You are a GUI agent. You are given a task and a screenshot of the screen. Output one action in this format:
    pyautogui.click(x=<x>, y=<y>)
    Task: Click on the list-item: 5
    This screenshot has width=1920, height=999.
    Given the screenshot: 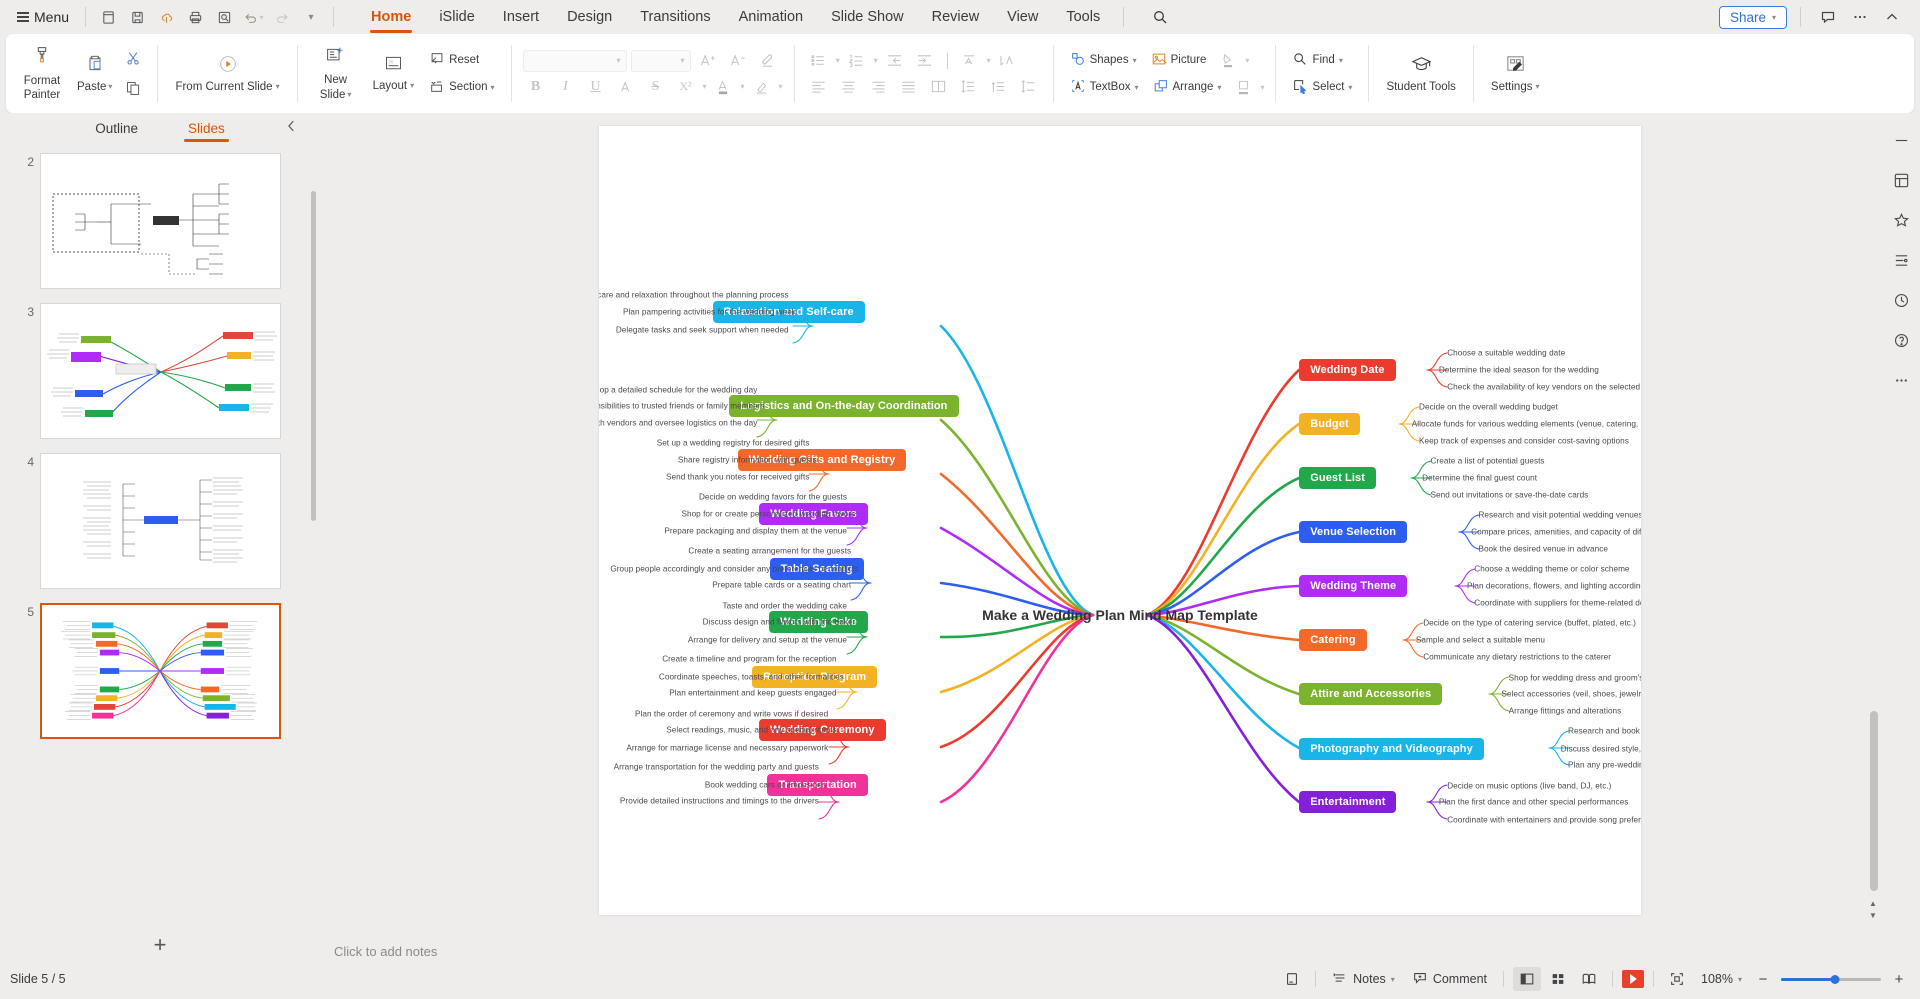 What is the action you would take?
    pyautogui.click(x=160, y=674)
    